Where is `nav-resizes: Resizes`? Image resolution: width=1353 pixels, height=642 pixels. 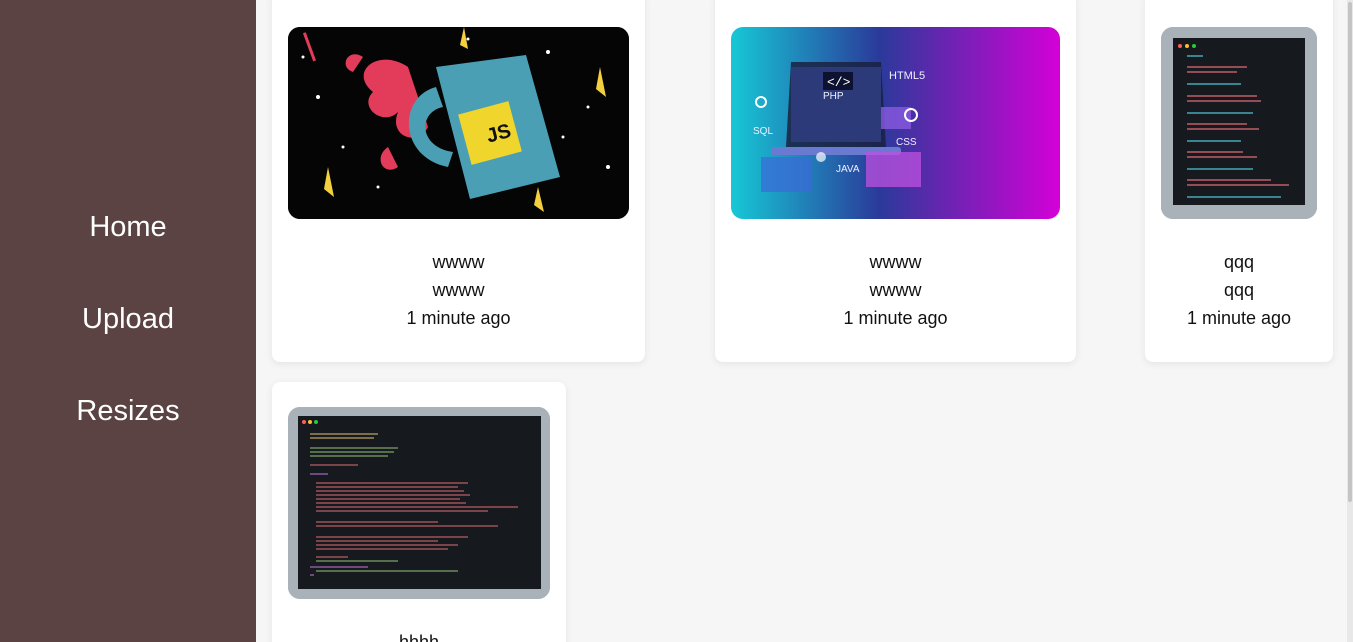
nav-resizes: Resizes is located at coordinates (128, 411).